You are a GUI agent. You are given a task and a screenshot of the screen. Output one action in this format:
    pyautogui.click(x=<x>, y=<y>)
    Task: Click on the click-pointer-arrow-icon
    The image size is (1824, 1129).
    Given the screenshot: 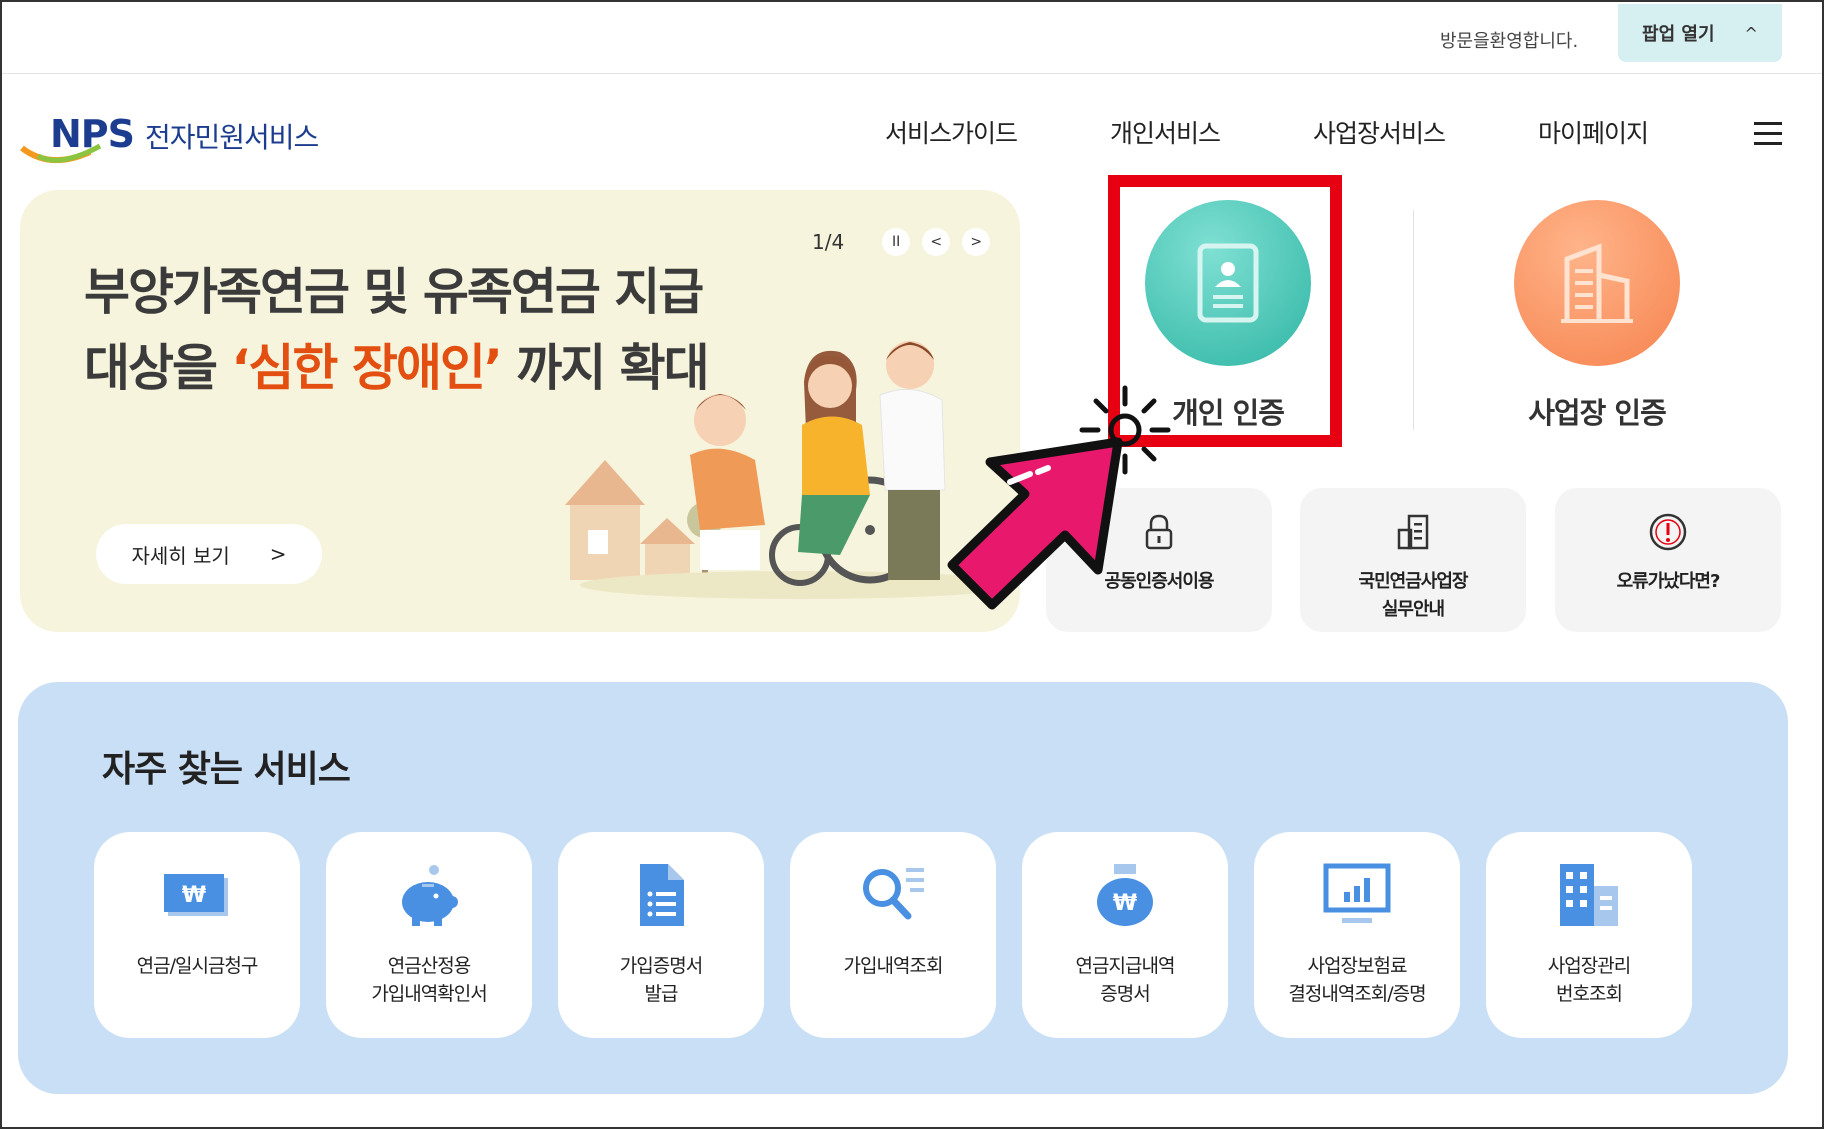 What is the action you would take?
    pyautogui.click(x=1059, y=497)
    